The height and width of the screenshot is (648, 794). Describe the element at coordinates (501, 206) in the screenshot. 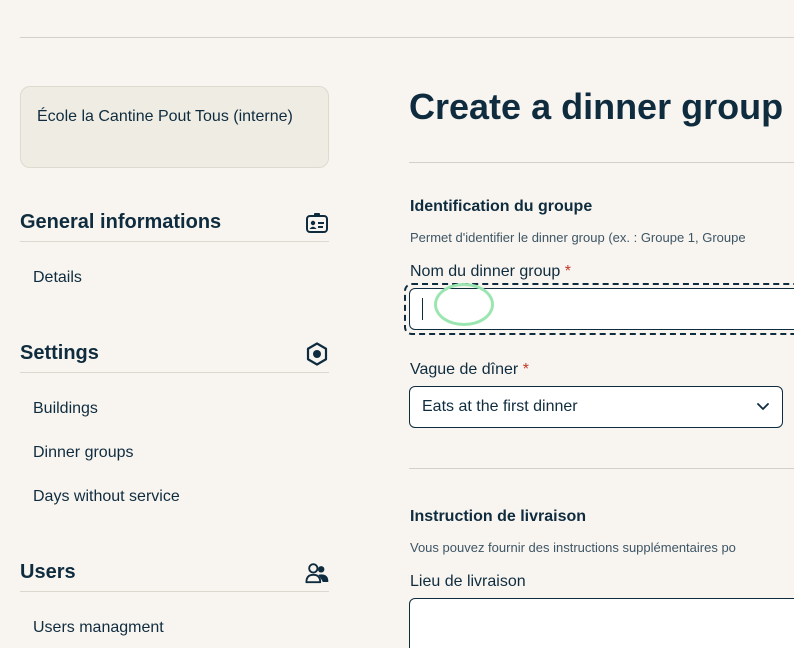

I see `identification-title: Identification du groupe` at that location.